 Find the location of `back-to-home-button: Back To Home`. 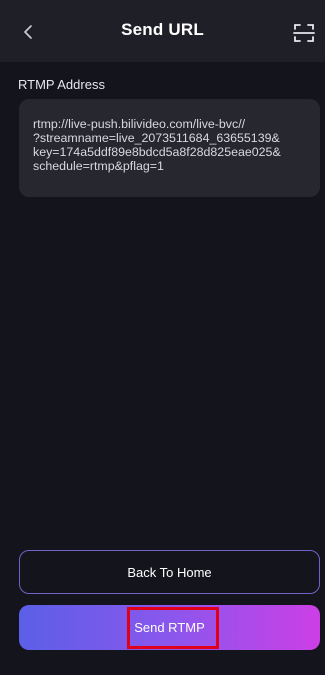

back-to-home-button: Back To Home is located at coordinates (169, 572).